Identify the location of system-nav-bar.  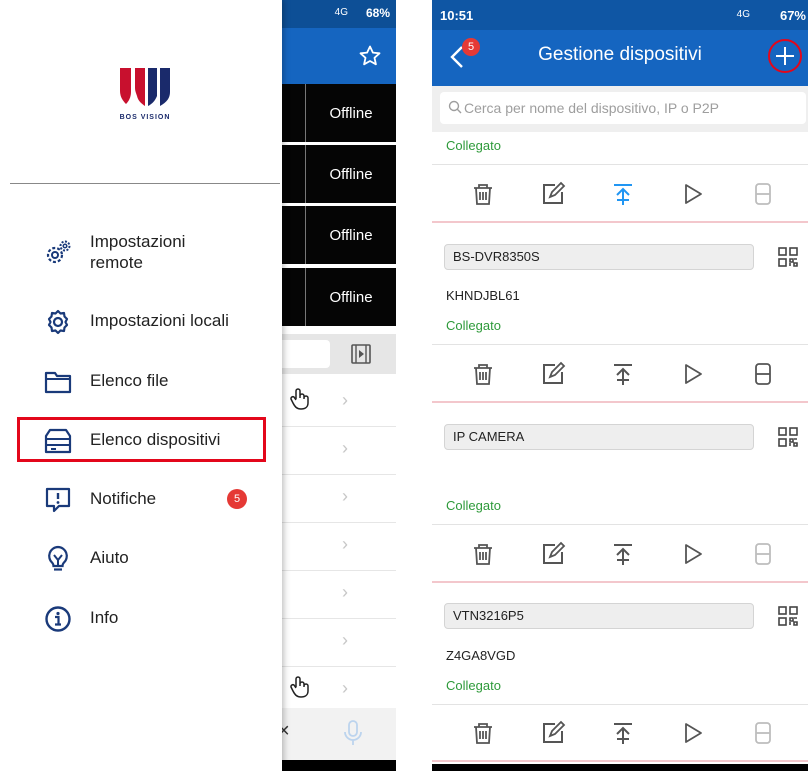
(620, 767).